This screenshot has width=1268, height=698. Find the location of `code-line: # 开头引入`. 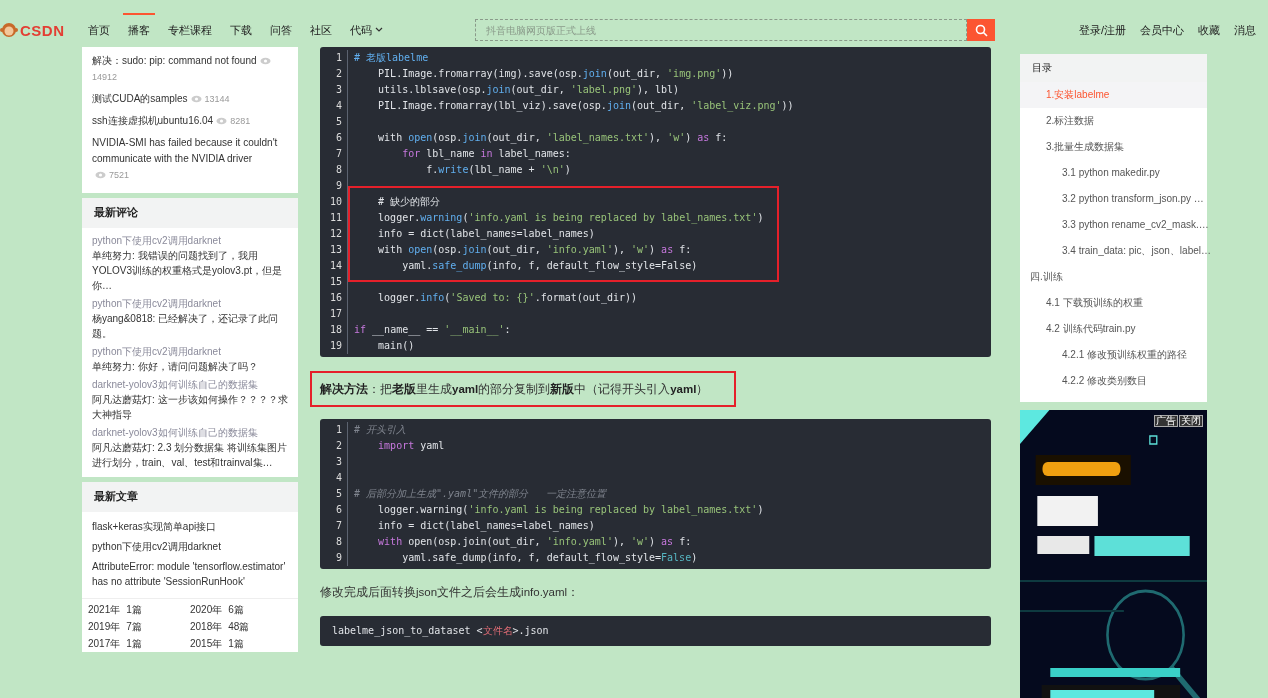

code-line: # 开头引入 is located at coordinates (381, 430).